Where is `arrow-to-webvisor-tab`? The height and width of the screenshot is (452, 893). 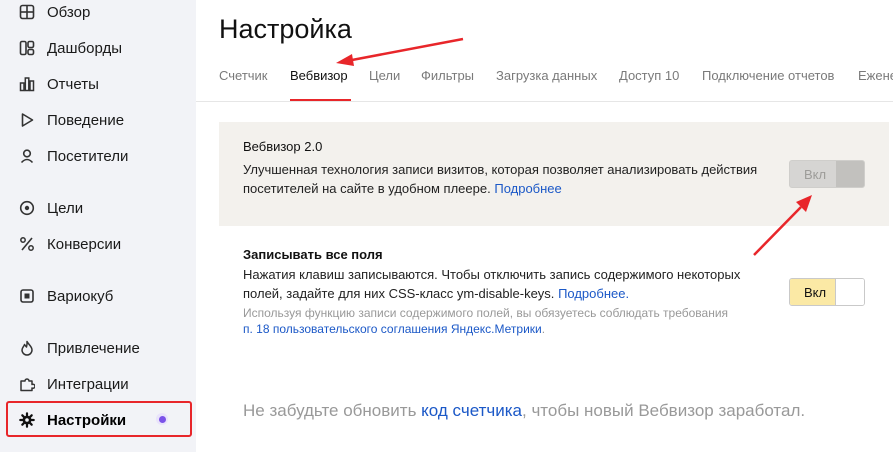
arrow-to-webvisor-tab is located at coordinates (400, 51).